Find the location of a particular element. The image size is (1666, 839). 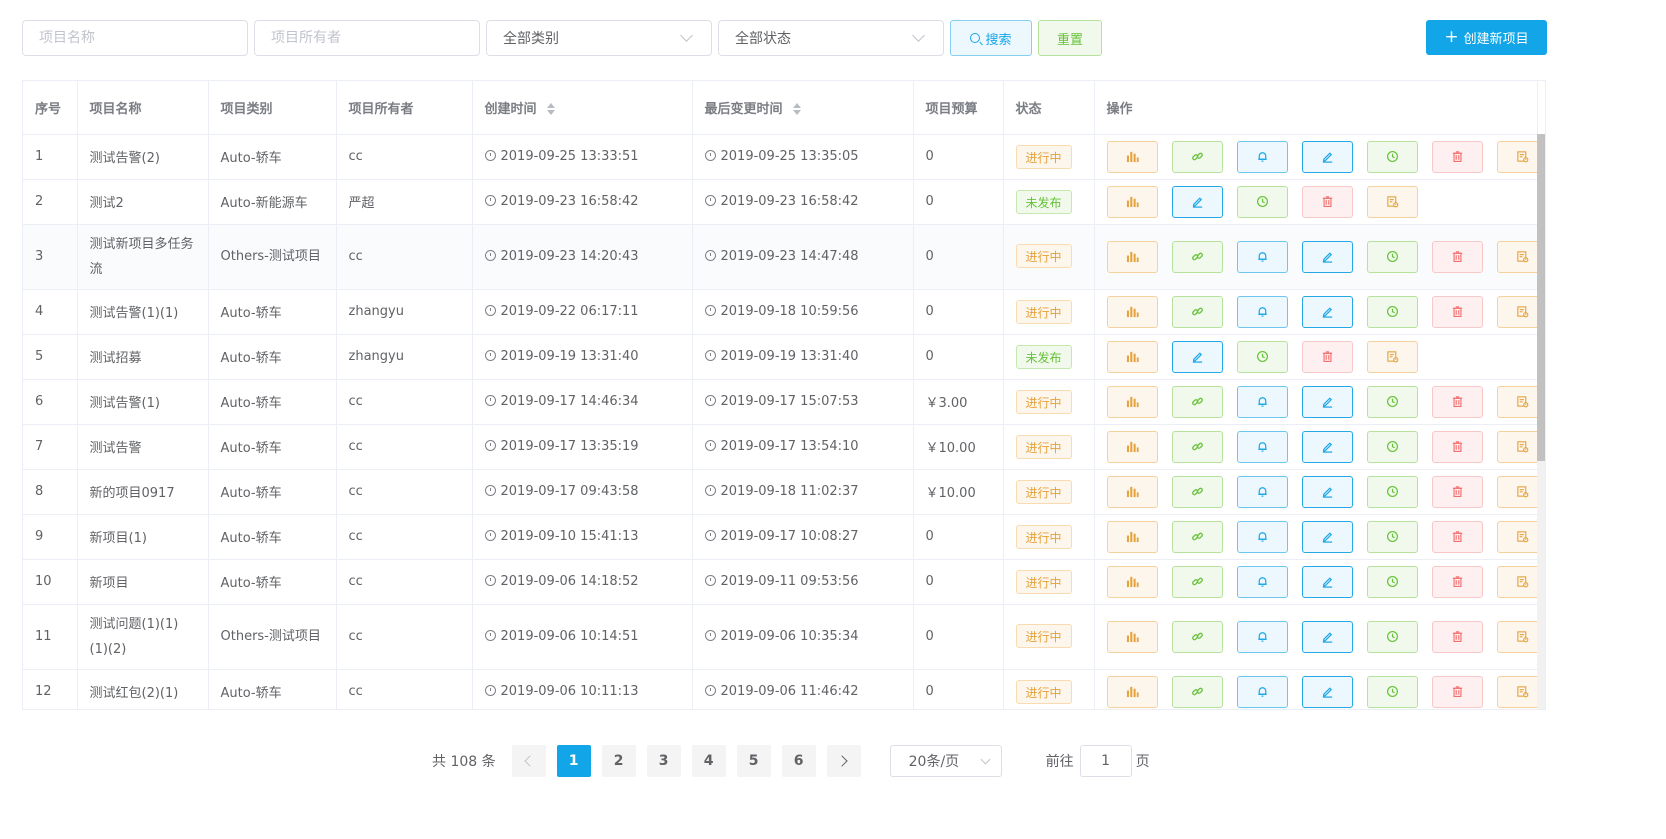

page-button-1: 1 is located at coordinates (573, 761).